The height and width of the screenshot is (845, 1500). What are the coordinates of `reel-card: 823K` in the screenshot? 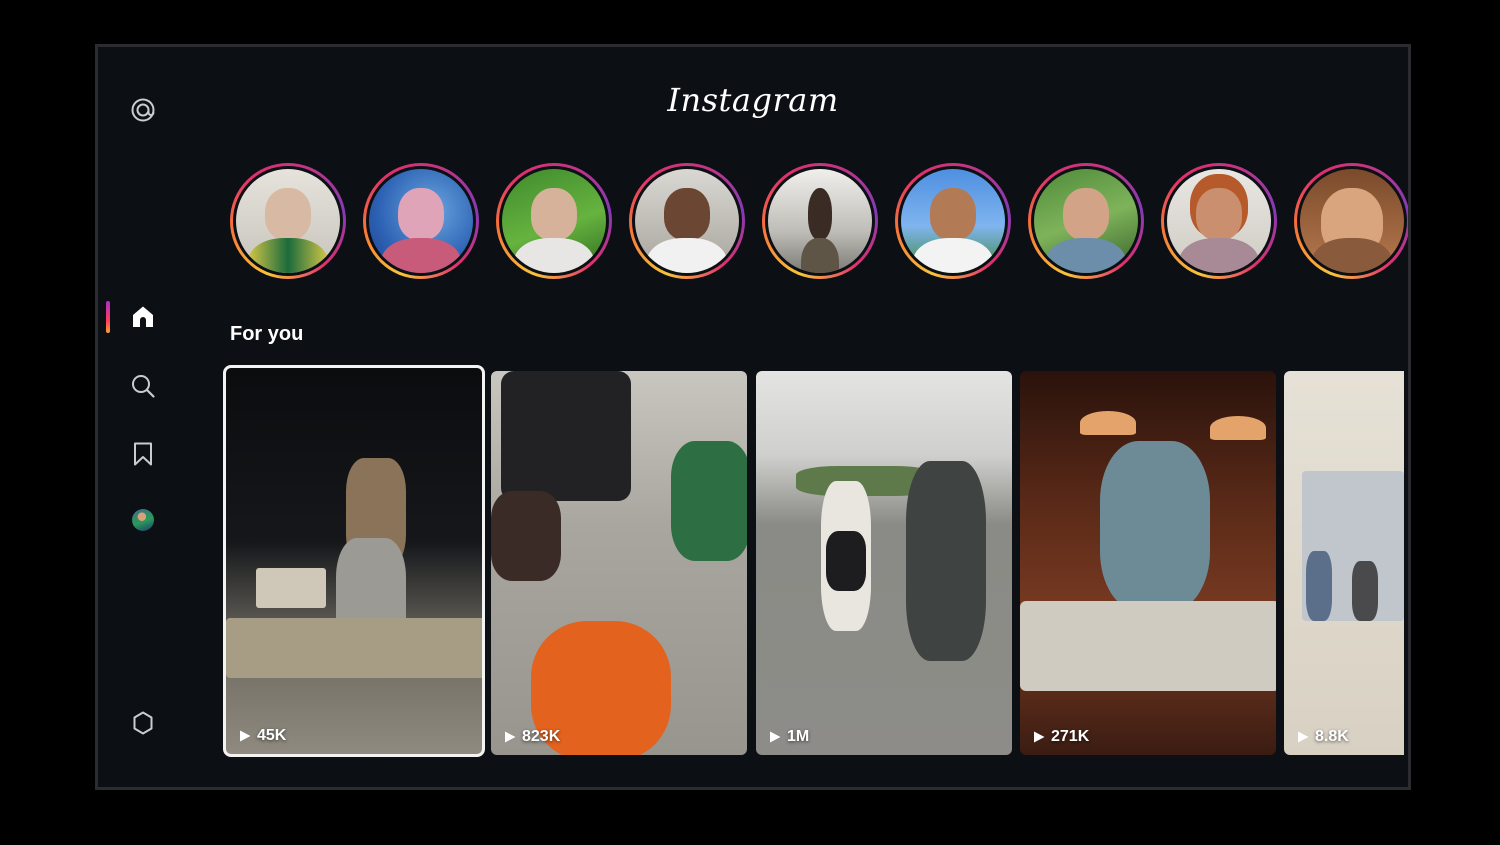 It's located at (619, 563).